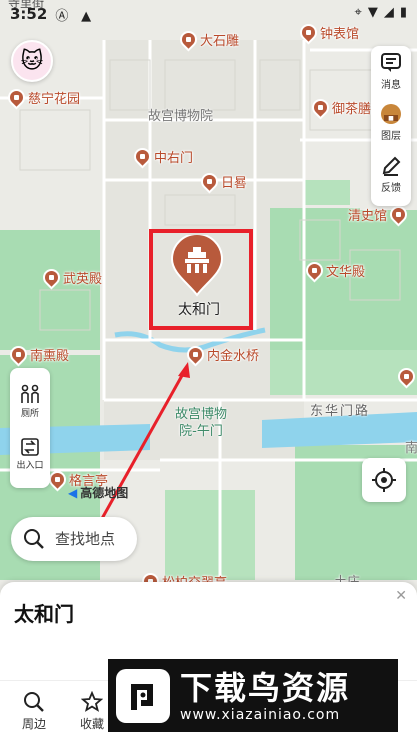 This screenshot has height=741, width=417. What do you see at coordinates (208, 14) in the screenshot?
I see `status-bar: 寺里街 3:52 Ⓐ ▲ ⌖ ▼ ◢ ▮` at bounding box center [208, 14].